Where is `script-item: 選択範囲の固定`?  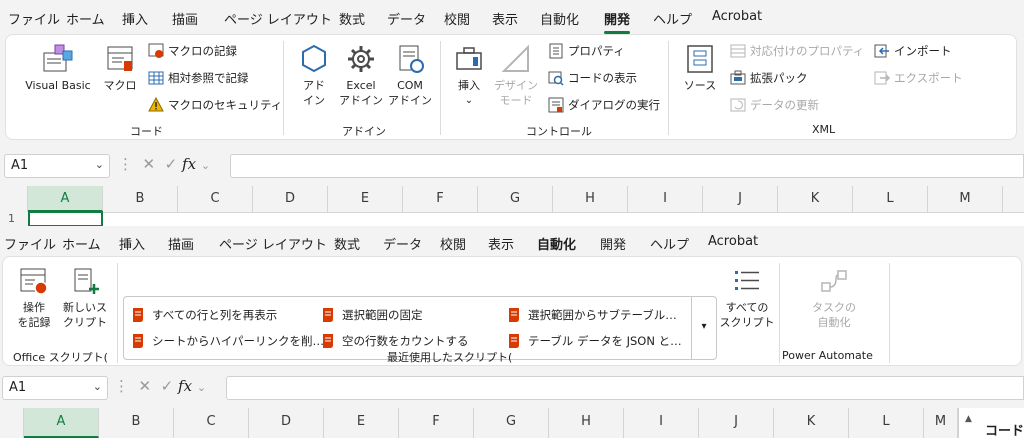
script-item: 選択範囲の固定 is located at coordinates (371, 315).